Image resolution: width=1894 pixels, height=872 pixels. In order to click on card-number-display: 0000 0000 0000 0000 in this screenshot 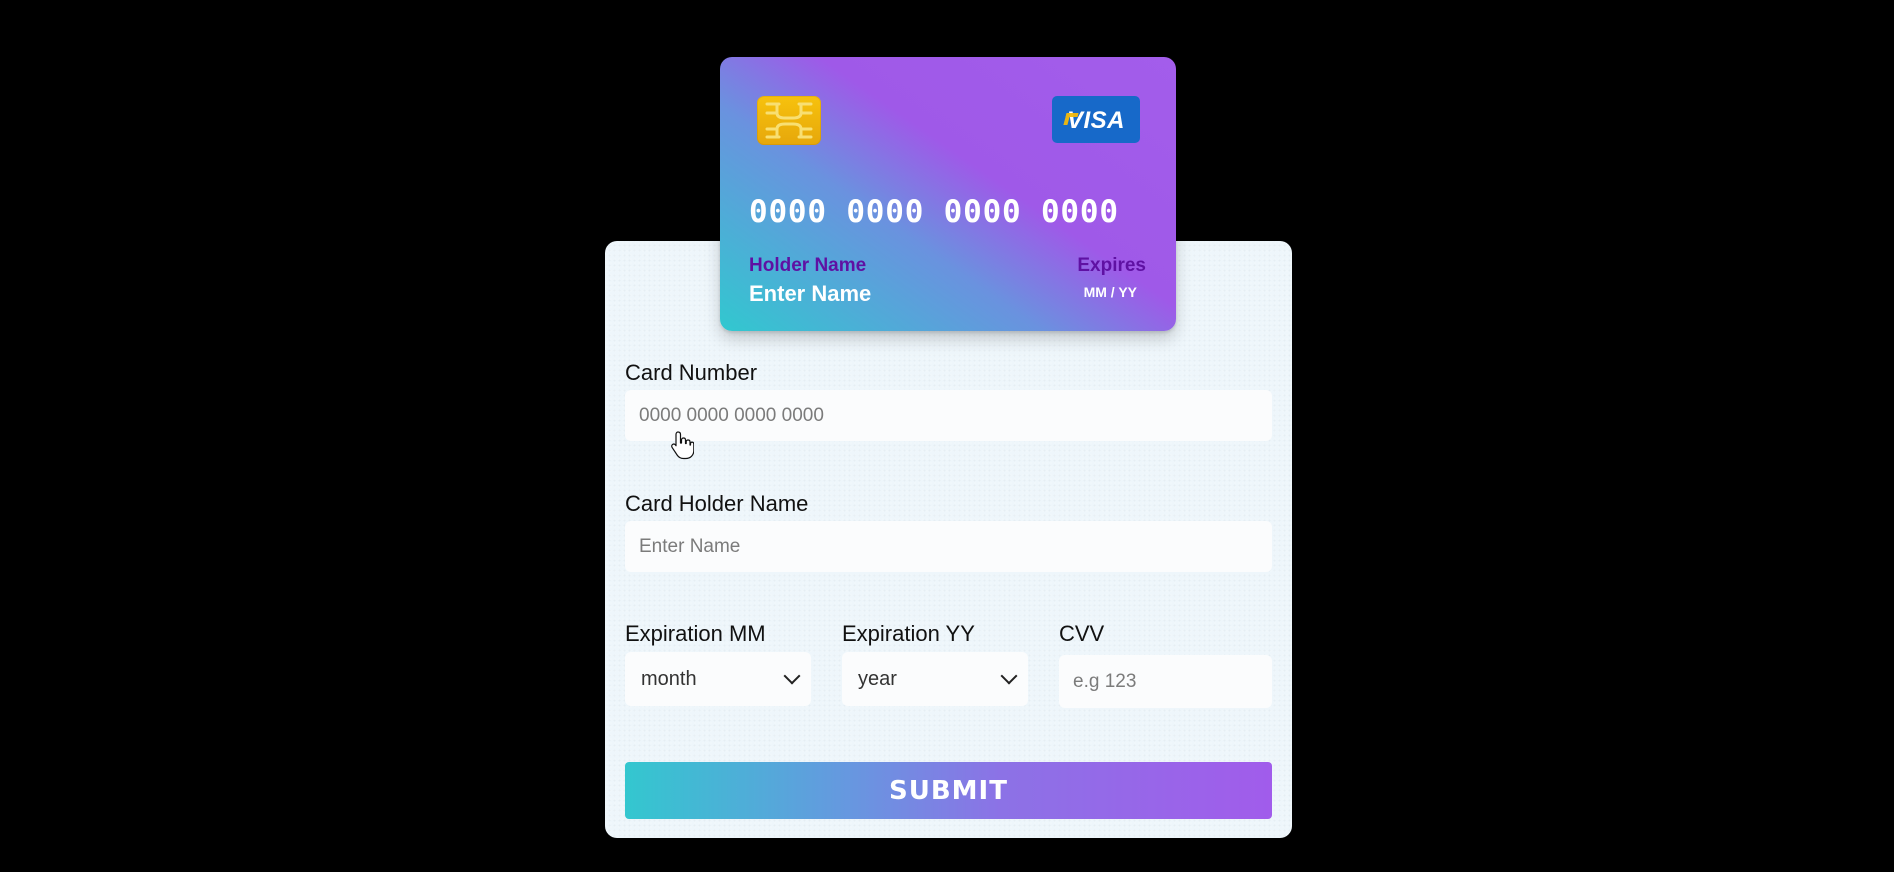, I will do `click(934, 212)`.